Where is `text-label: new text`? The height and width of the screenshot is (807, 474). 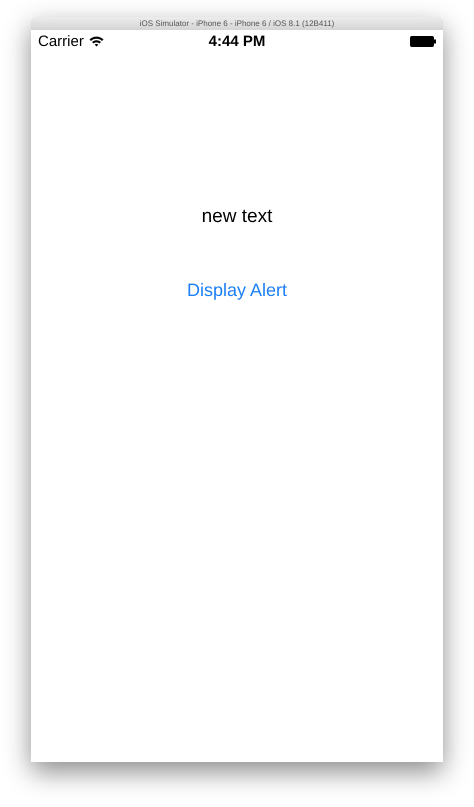
text-label: new text is located at coordinates (237, 217).